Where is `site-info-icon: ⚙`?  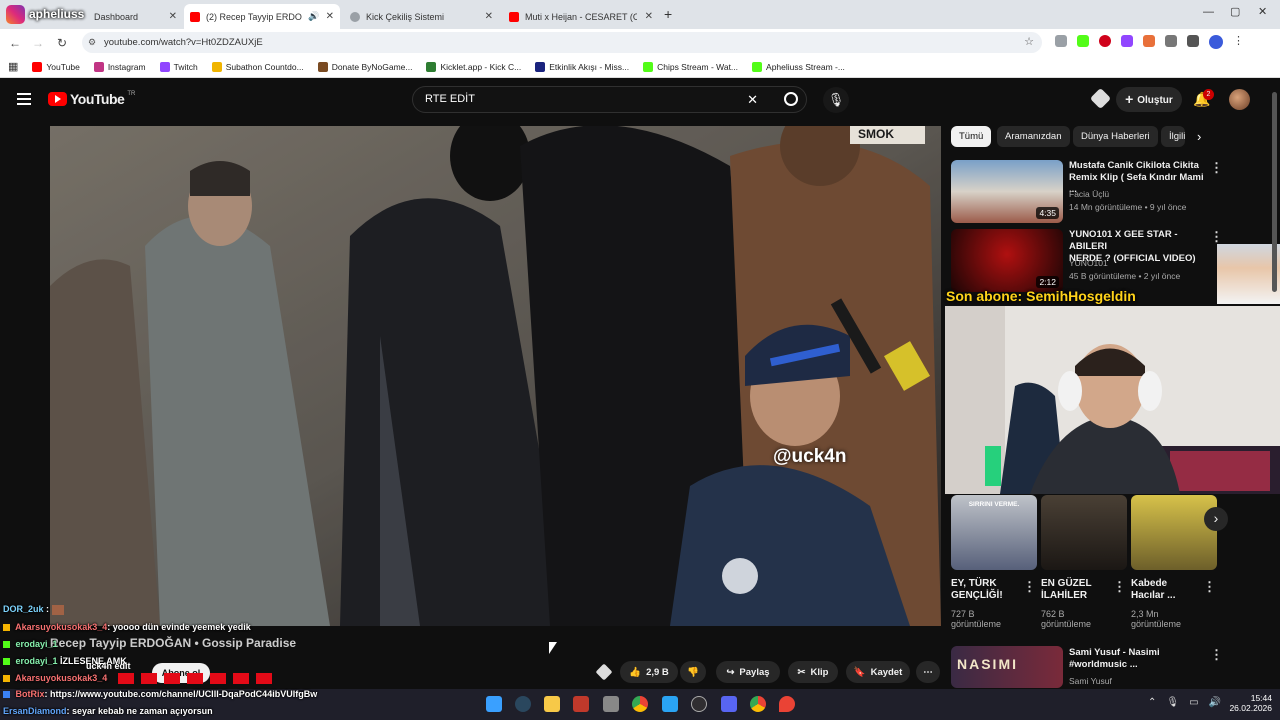 site-info-icon: ⚙ is located at coordinates (92, 42).